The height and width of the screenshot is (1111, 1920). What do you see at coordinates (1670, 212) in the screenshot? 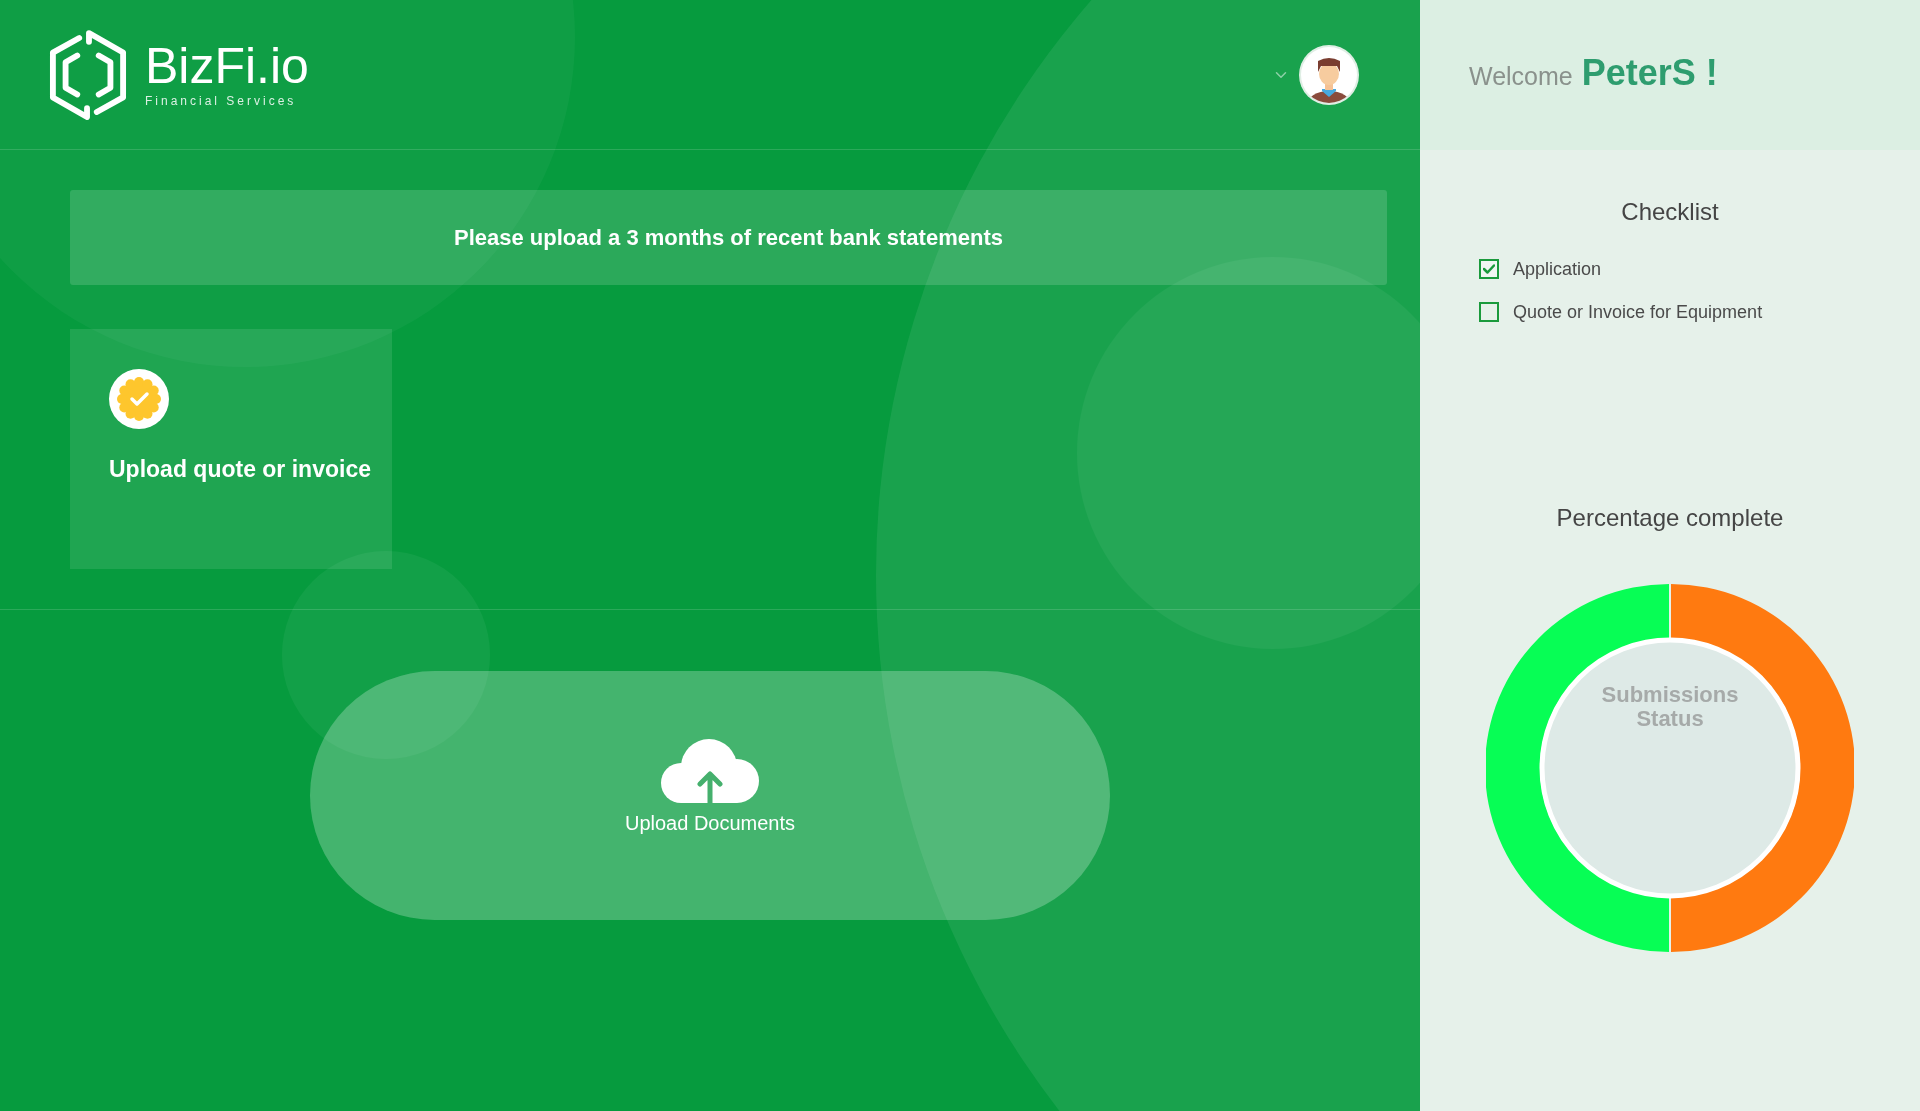
I see `checklist-title: Checklist` at bounding box center [1670, 212].